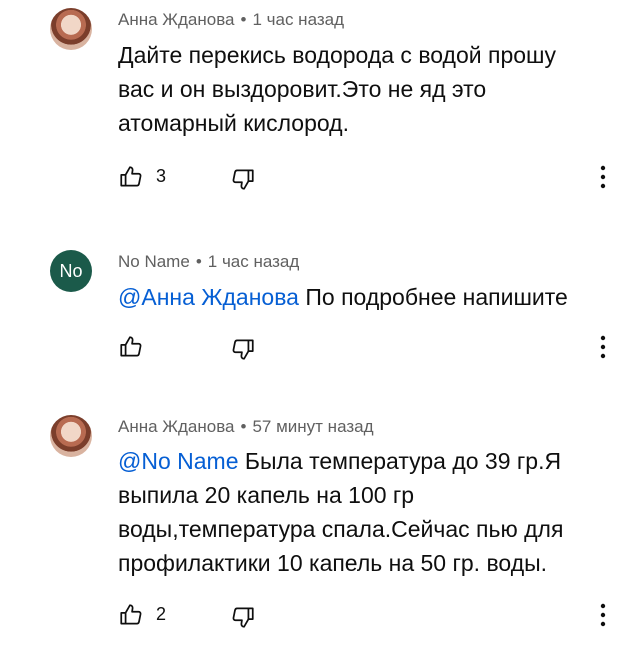 This screenshot has height=663, width=620. Describe the element at coordinates (341, 529) in the screenshot. I see `comment-text-line: воды,температура спала.Сейчас пью для` at that location.